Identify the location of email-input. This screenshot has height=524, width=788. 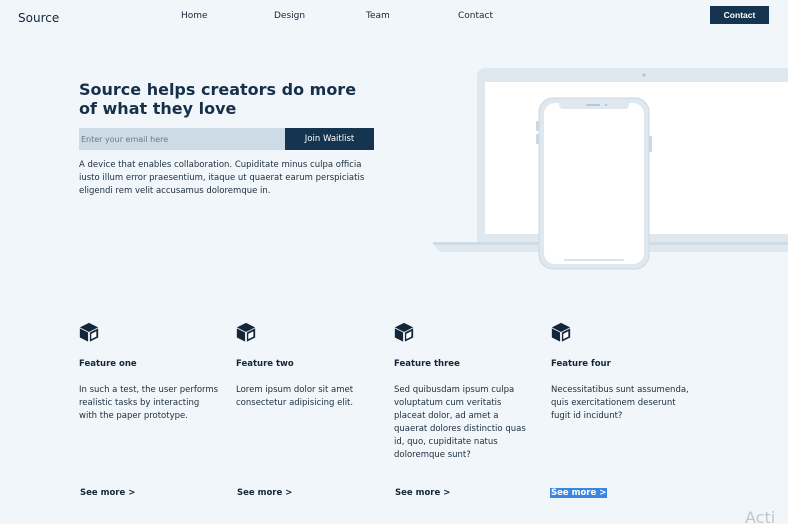
(182, 139).